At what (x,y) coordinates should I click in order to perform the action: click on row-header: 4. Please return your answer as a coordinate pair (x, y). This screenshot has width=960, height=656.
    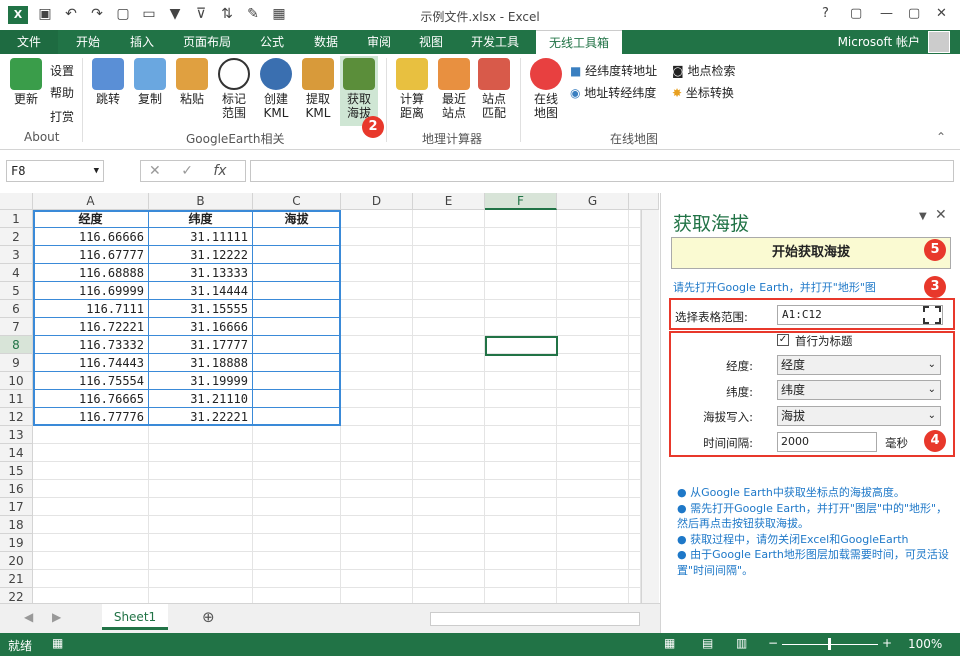
    Looking at the image, I should click on (16, 273).